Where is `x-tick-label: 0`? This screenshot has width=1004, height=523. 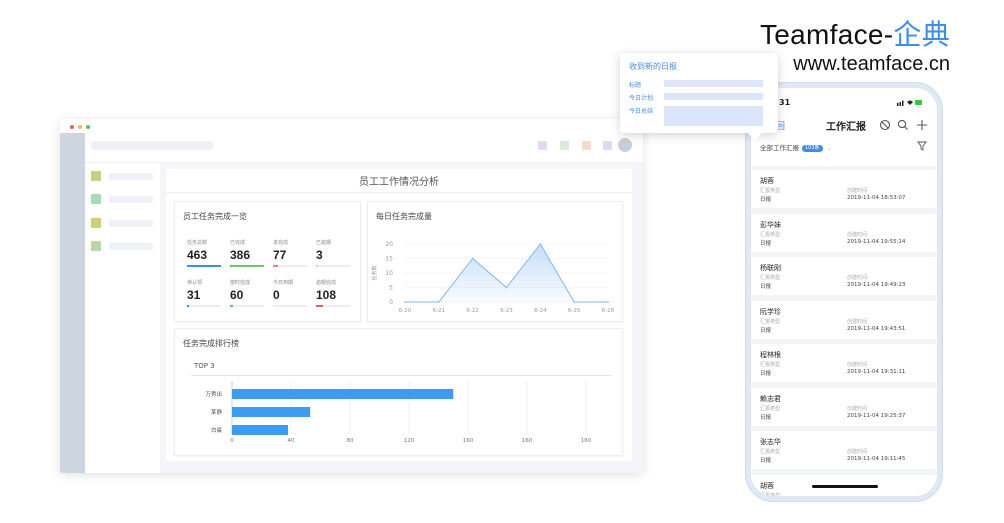
x-tick-label: 0 is located at coordinates (232, 441).